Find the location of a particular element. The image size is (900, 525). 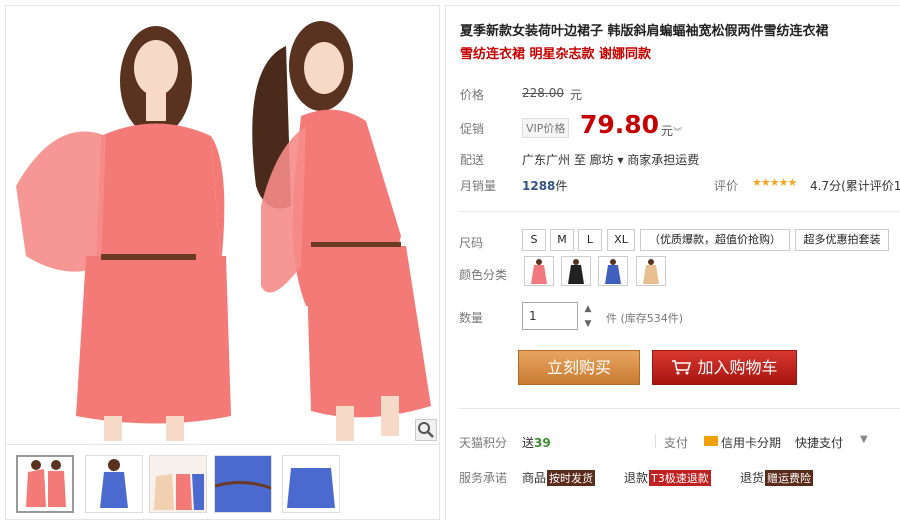

quantity-increase-button: ▲ is located at coordinates (588, 309).